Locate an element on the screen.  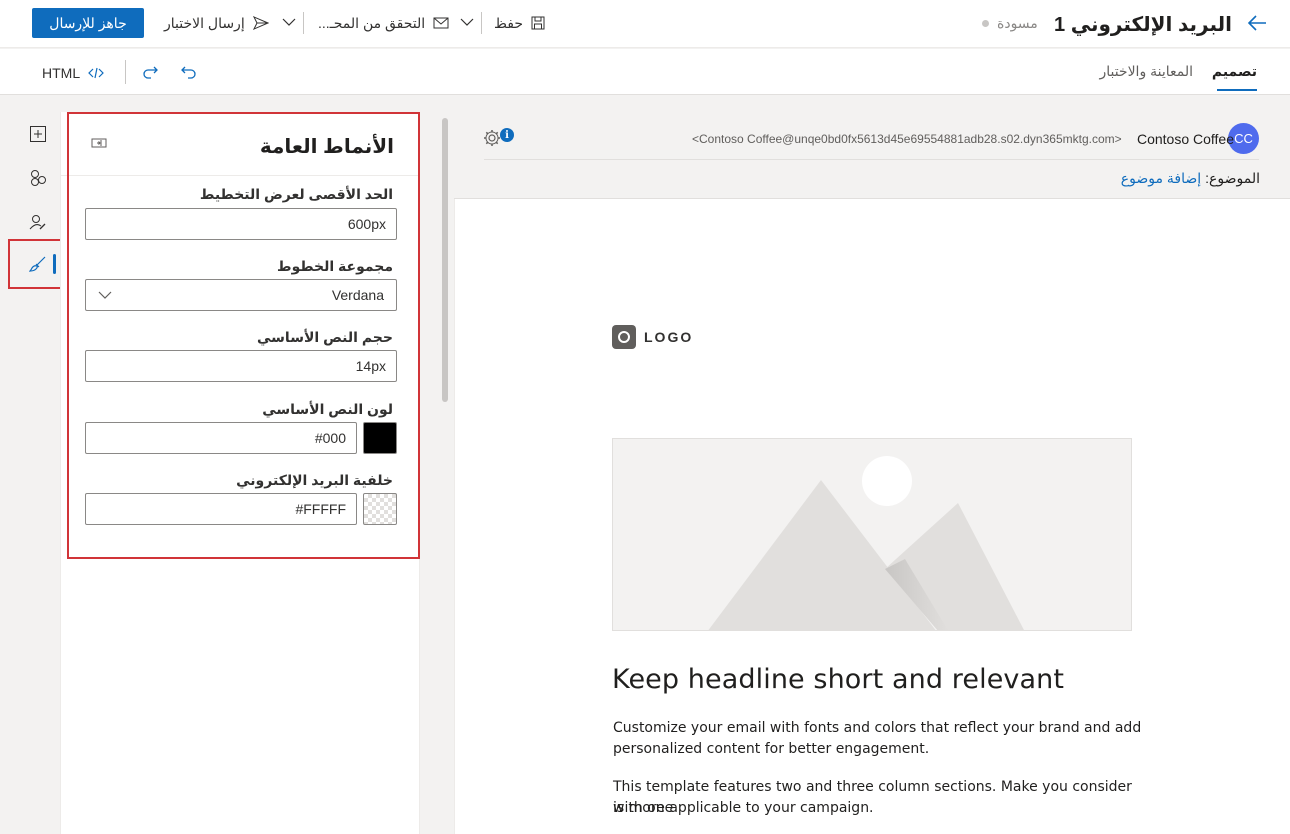
ready-to-send-button: جاهز للإرسال is located at coordinates (88, 23).